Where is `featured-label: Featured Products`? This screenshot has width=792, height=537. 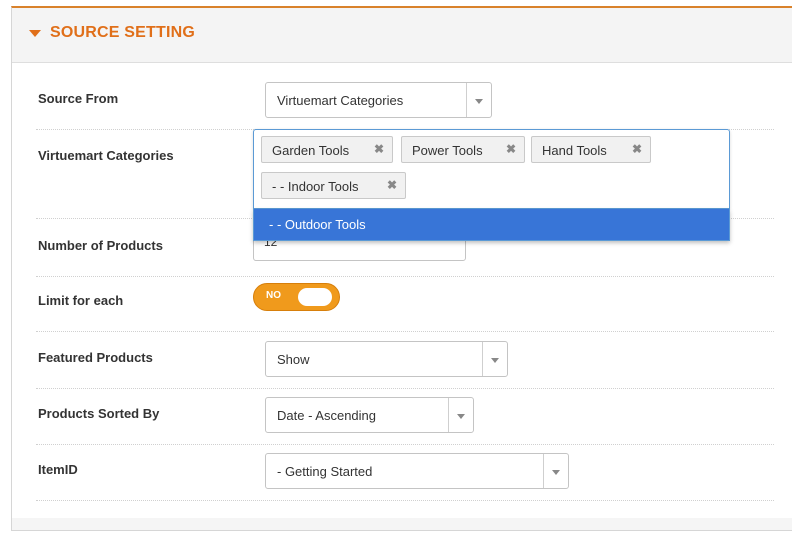 featured-label: Featured Products is located at coordinates (95, 357).